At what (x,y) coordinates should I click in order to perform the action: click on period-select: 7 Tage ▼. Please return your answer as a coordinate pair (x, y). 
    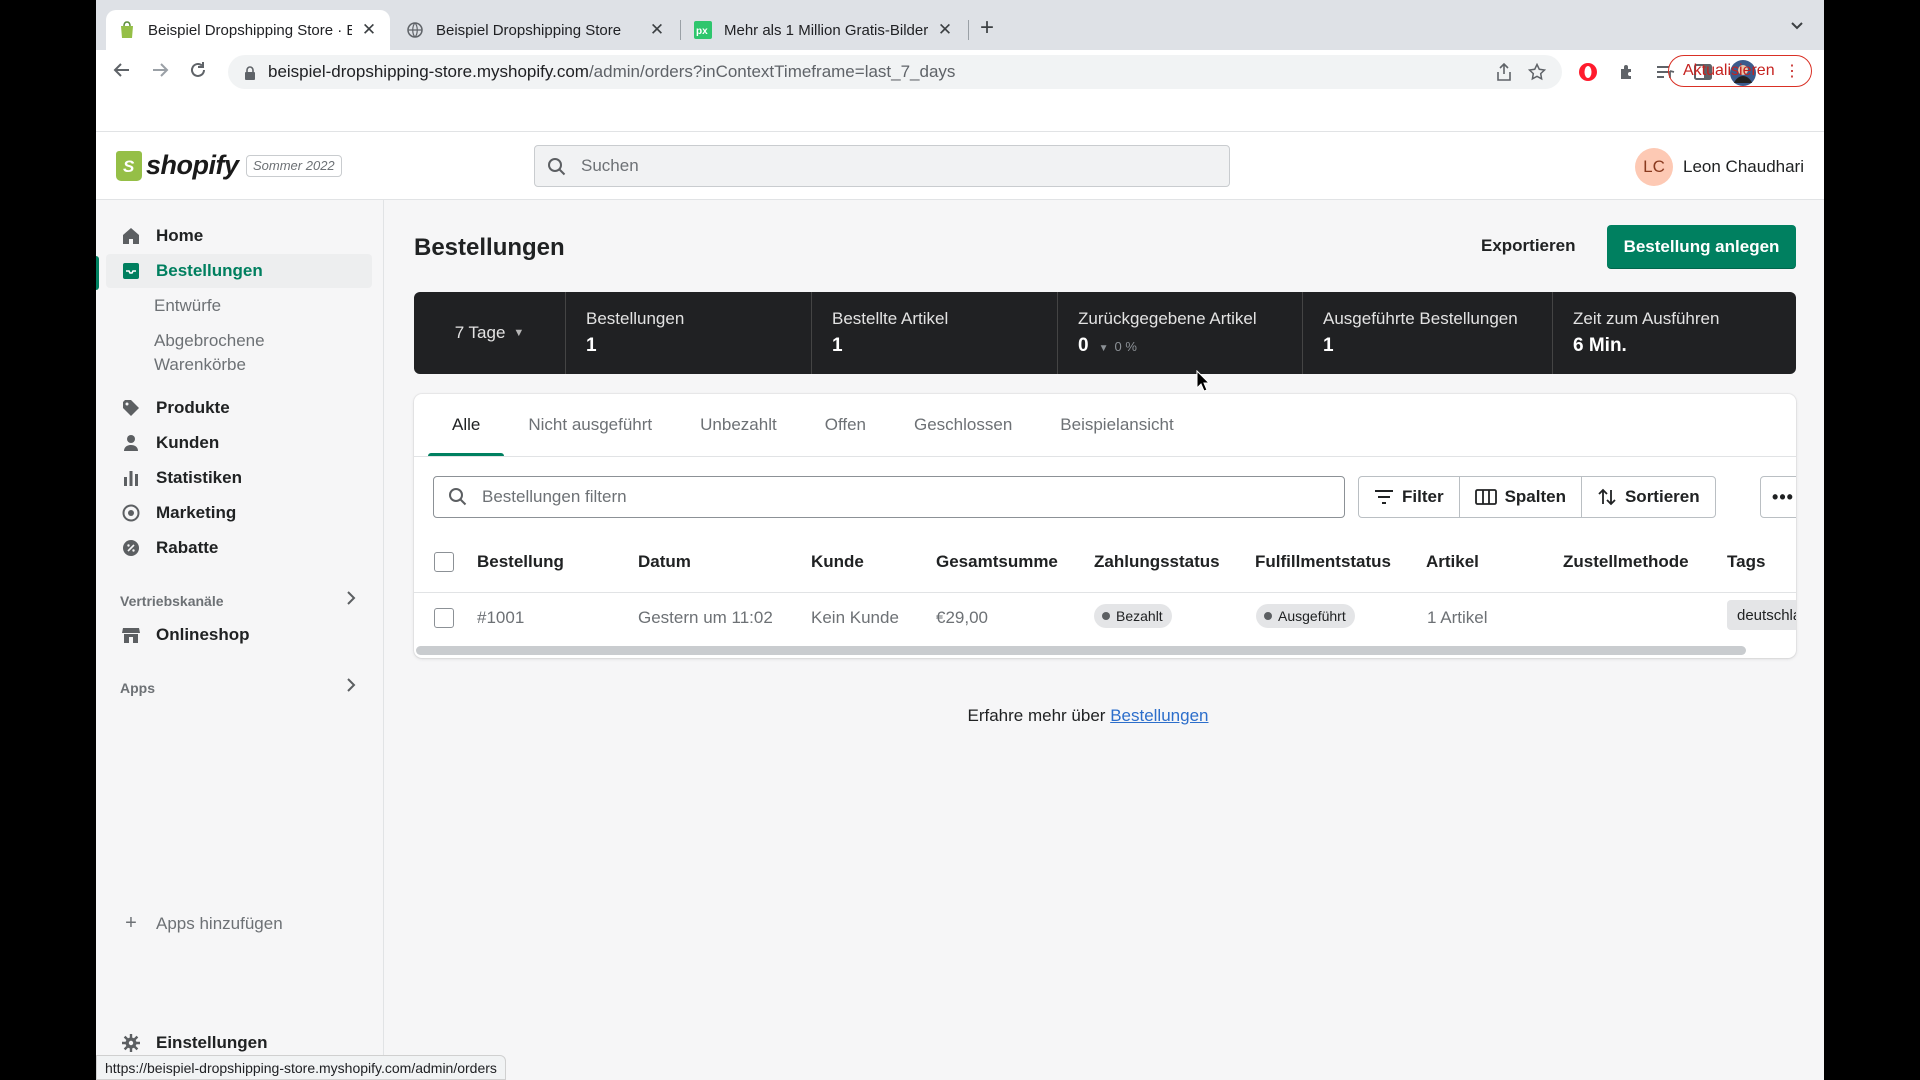
    Looking at the image, I should click on (490, 333).